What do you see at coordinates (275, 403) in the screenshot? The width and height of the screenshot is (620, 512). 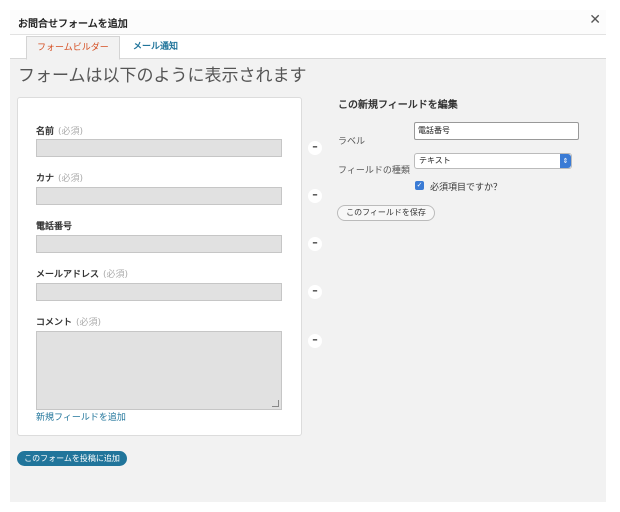 I see `resize-handle-icon` at bounding box center [275, 403].